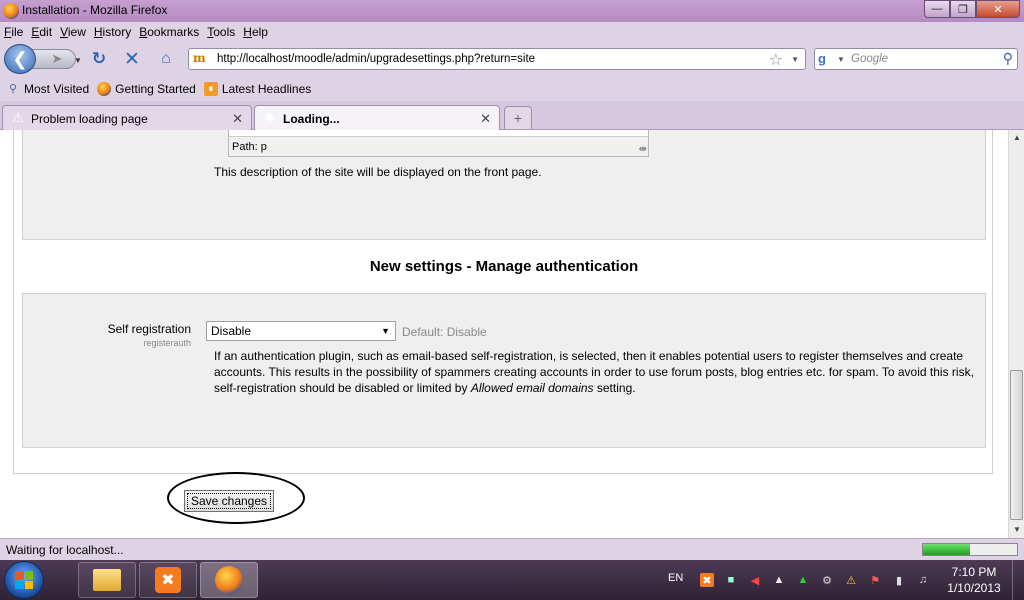 This screenshot has height=600, width=1024. I want to click on gear-tray-icon: ⚙, so click(827, 580).